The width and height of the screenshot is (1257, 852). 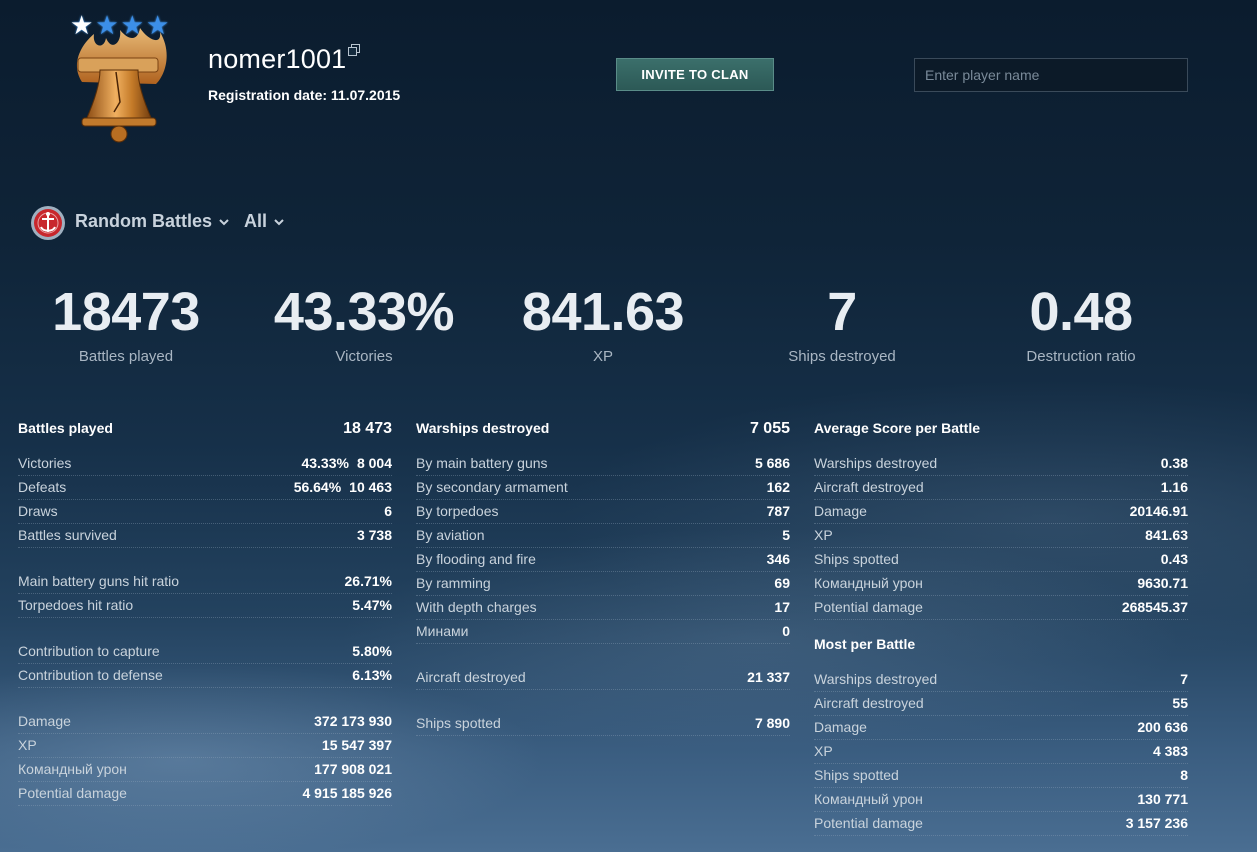 I want to click on stat-value: 56.64% 10 463, so click(x=343, y=487).